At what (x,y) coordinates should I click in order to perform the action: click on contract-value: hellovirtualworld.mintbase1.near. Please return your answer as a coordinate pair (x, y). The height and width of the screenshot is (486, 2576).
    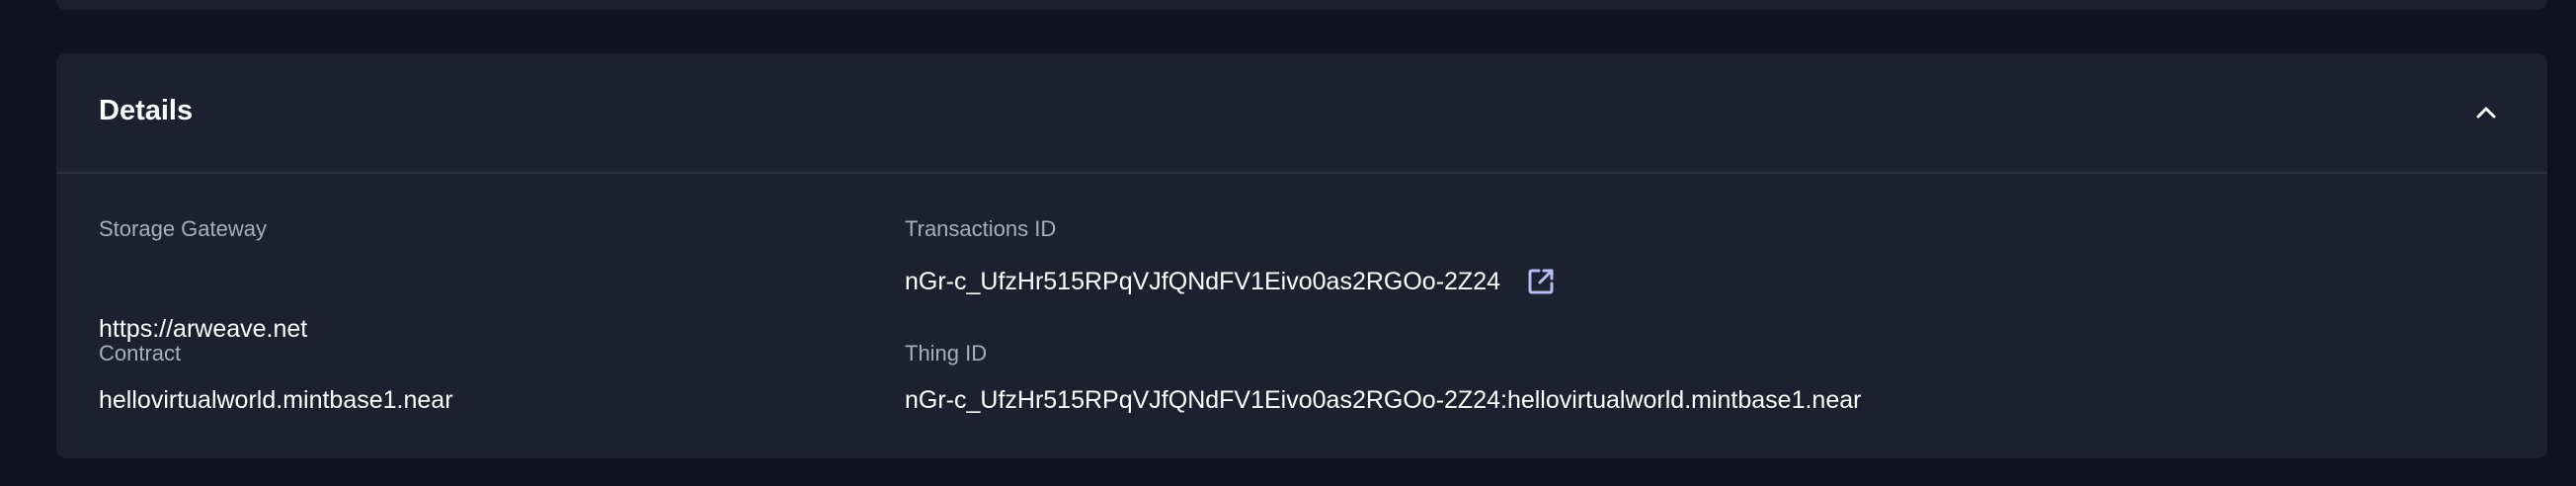
    Looking at the image, I should click on (276, 400).